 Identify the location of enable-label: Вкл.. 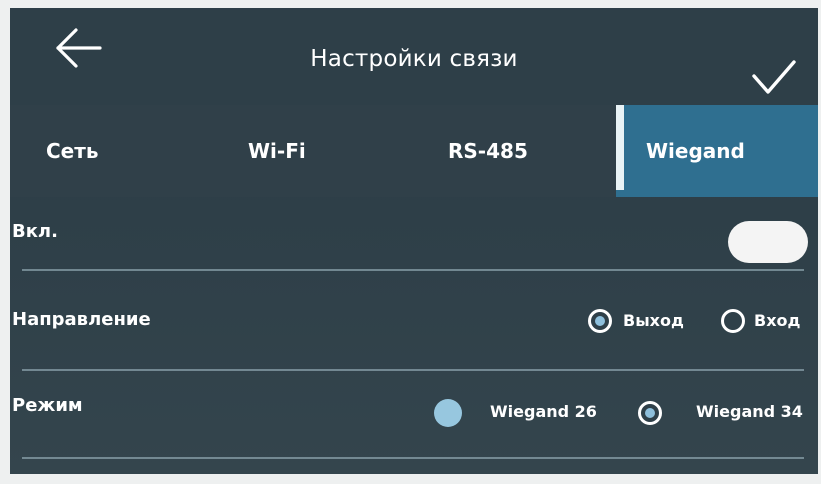
(35, 231).